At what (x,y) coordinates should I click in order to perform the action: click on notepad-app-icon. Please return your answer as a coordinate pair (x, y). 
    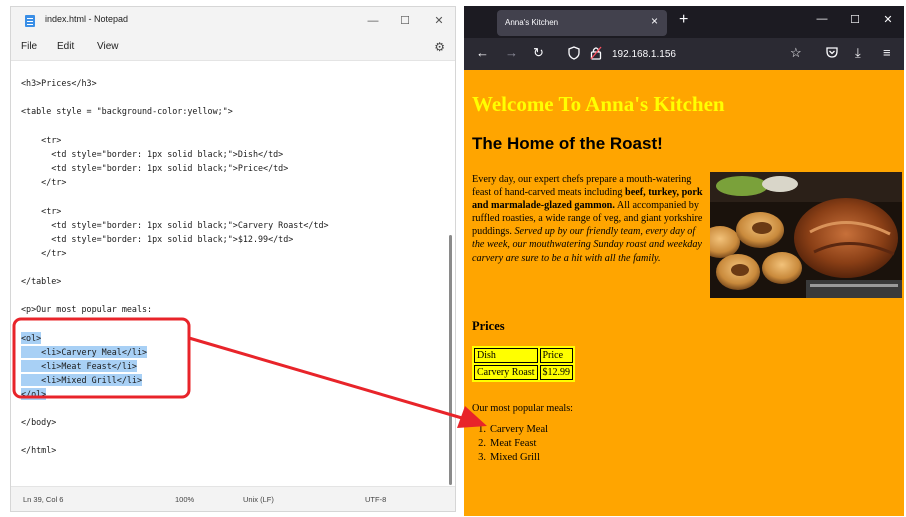
    Looking at the image, I should click on (30, 21).